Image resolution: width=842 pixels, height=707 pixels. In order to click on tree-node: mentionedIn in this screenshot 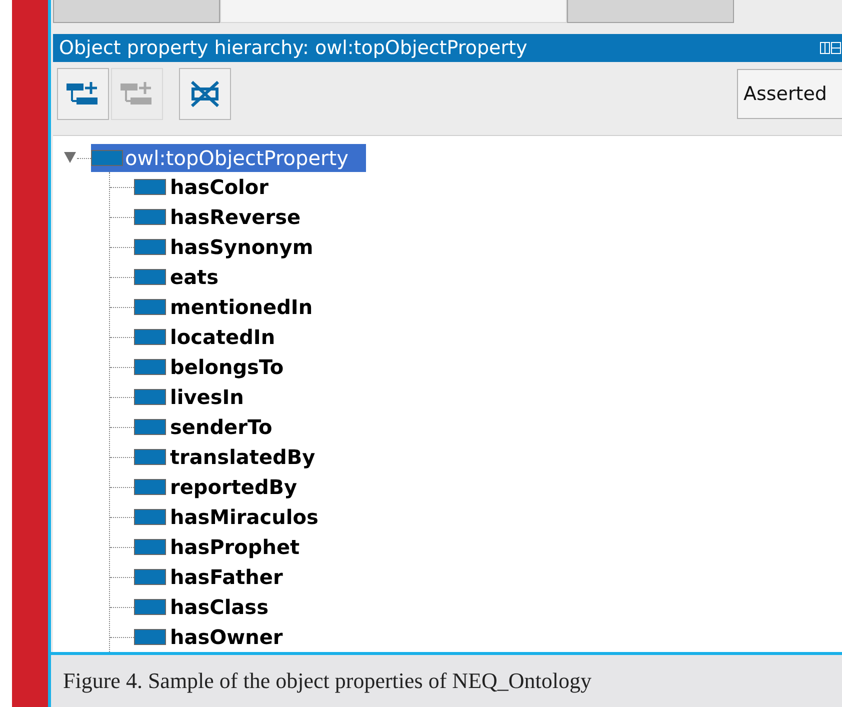, I will do `click(241, 307)`.